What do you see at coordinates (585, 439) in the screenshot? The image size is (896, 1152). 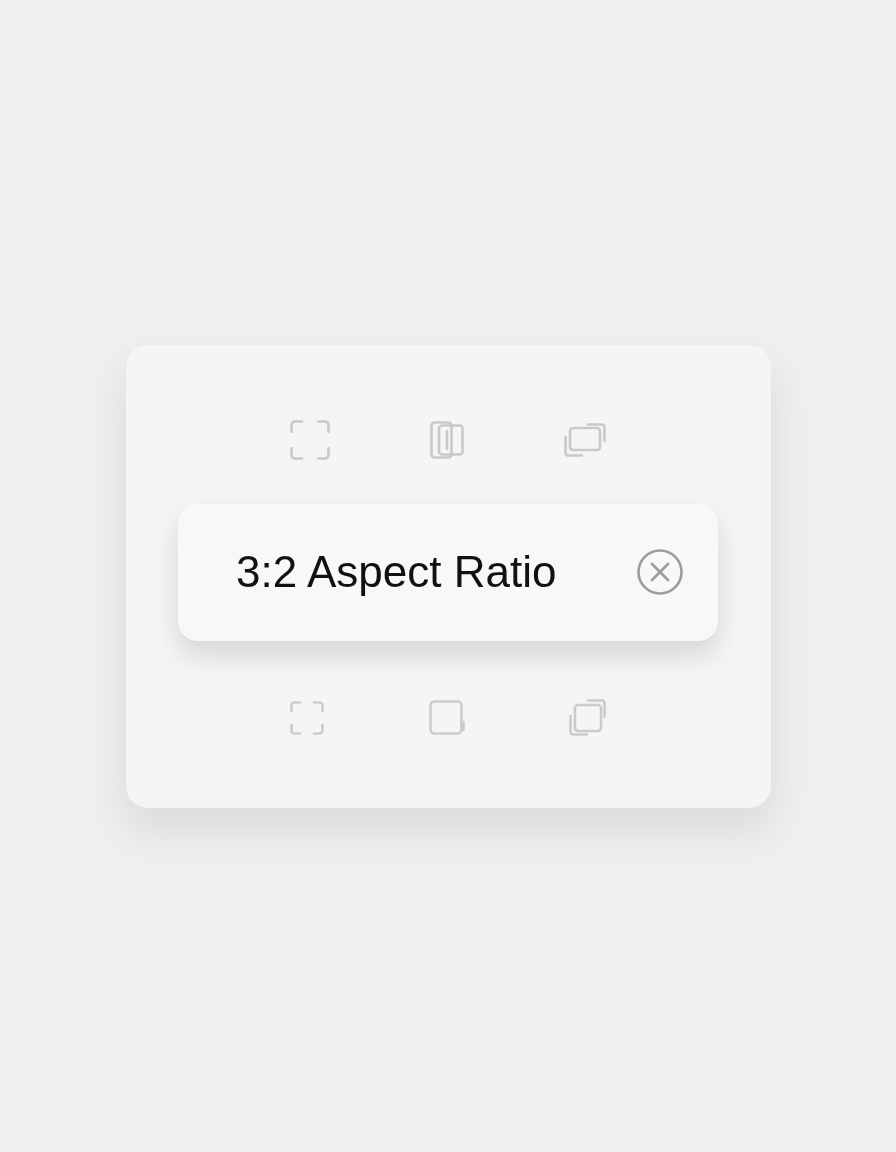 I see `landscape-rectangles-icon` at bounding box center [585, 439].